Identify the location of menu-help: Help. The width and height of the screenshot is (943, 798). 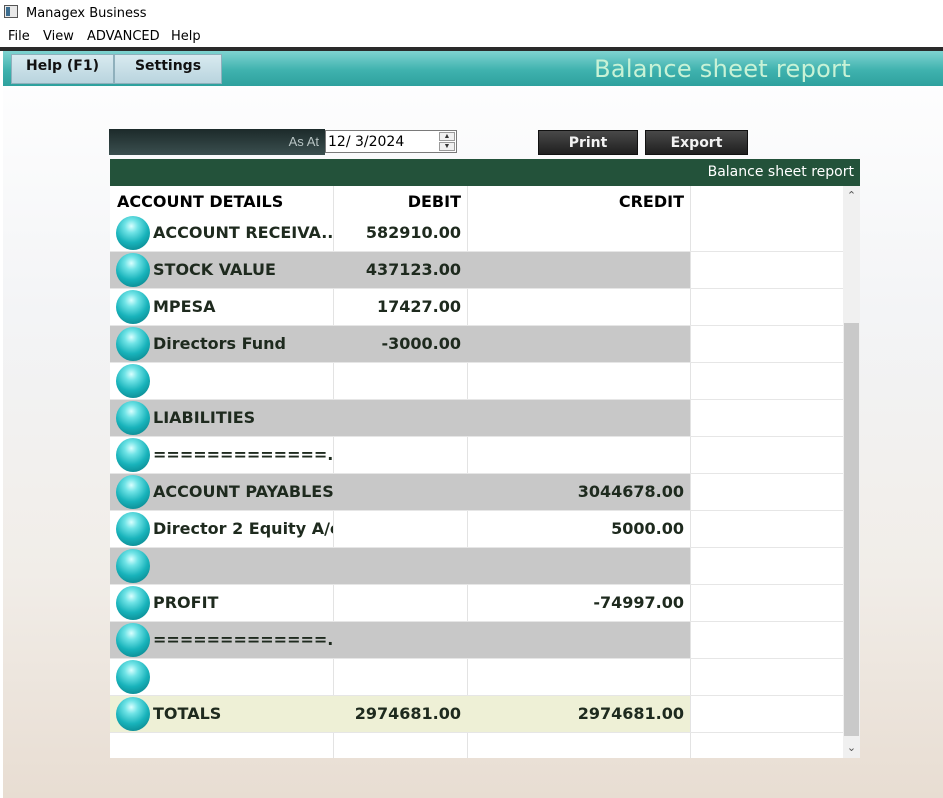
(186, 36).